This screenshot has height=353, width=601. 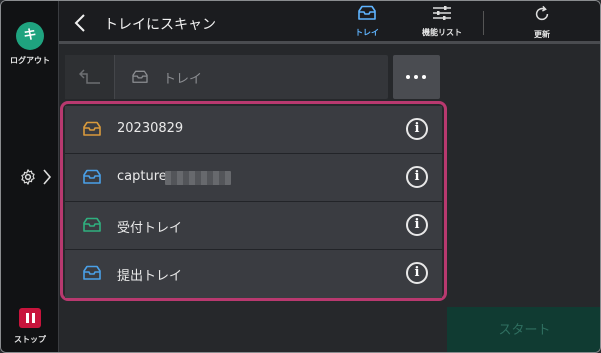 What do you see at coordinates (150, 228) in the screenshot?
I see `list-item-label: 受付トレイ` at bounding box center [150, 228].